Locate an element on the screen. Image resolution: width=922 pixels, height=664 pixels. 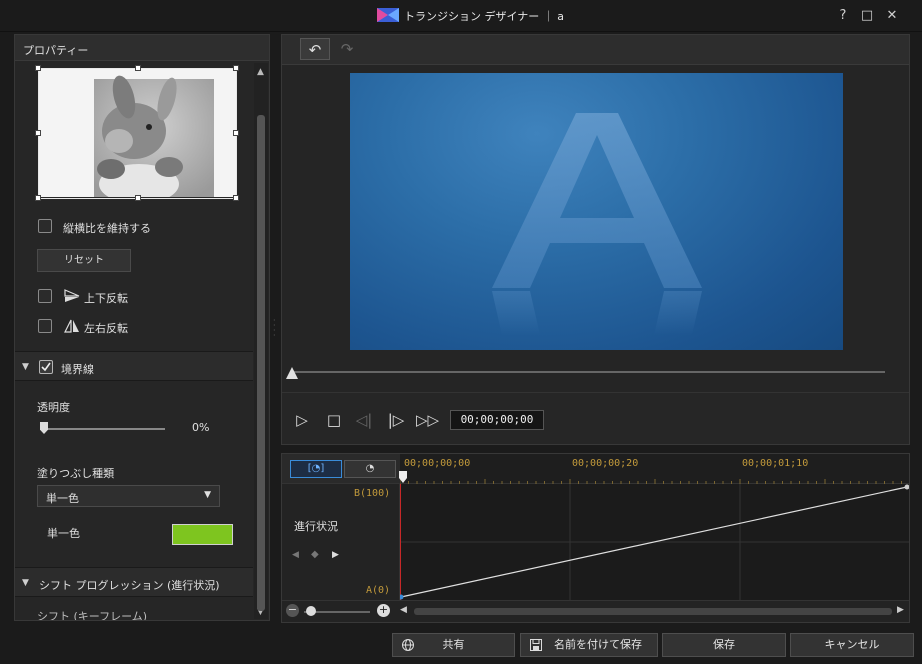
keep-aspect-label: 縦横比を維持する is located at coordinates (107, 228).